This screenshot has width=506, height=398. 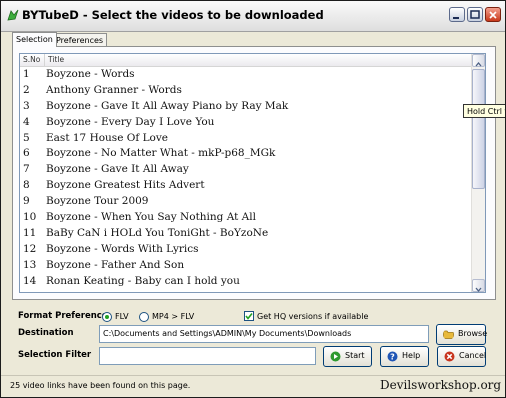 I want to click on row-title: East 17 House Of Love, so click(x=107, y=137).